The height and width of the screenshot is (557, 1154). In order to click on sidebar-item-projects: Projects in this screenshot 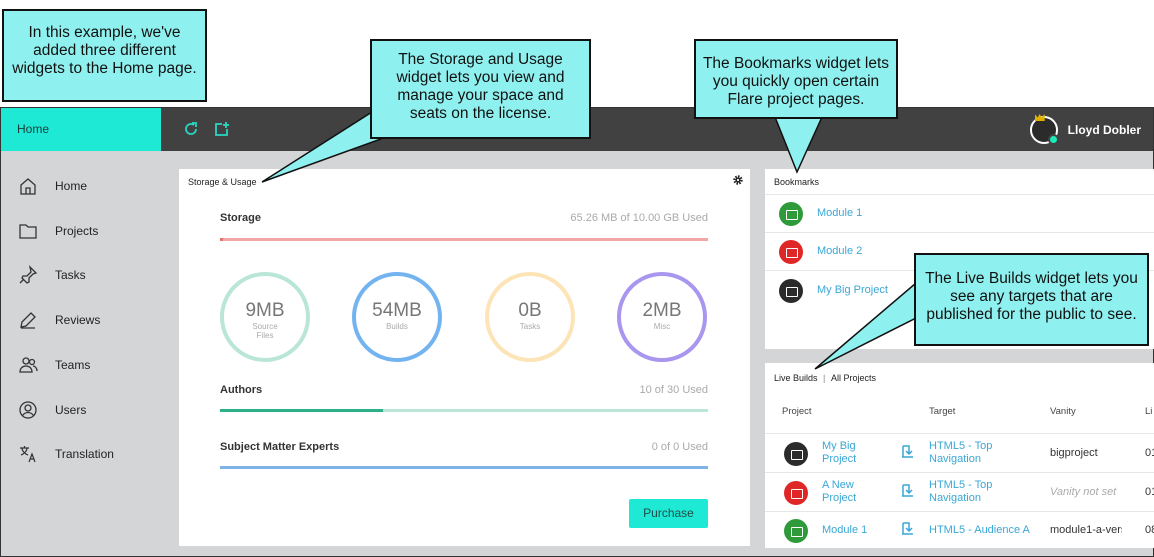, I will do `click(81, 231)`.